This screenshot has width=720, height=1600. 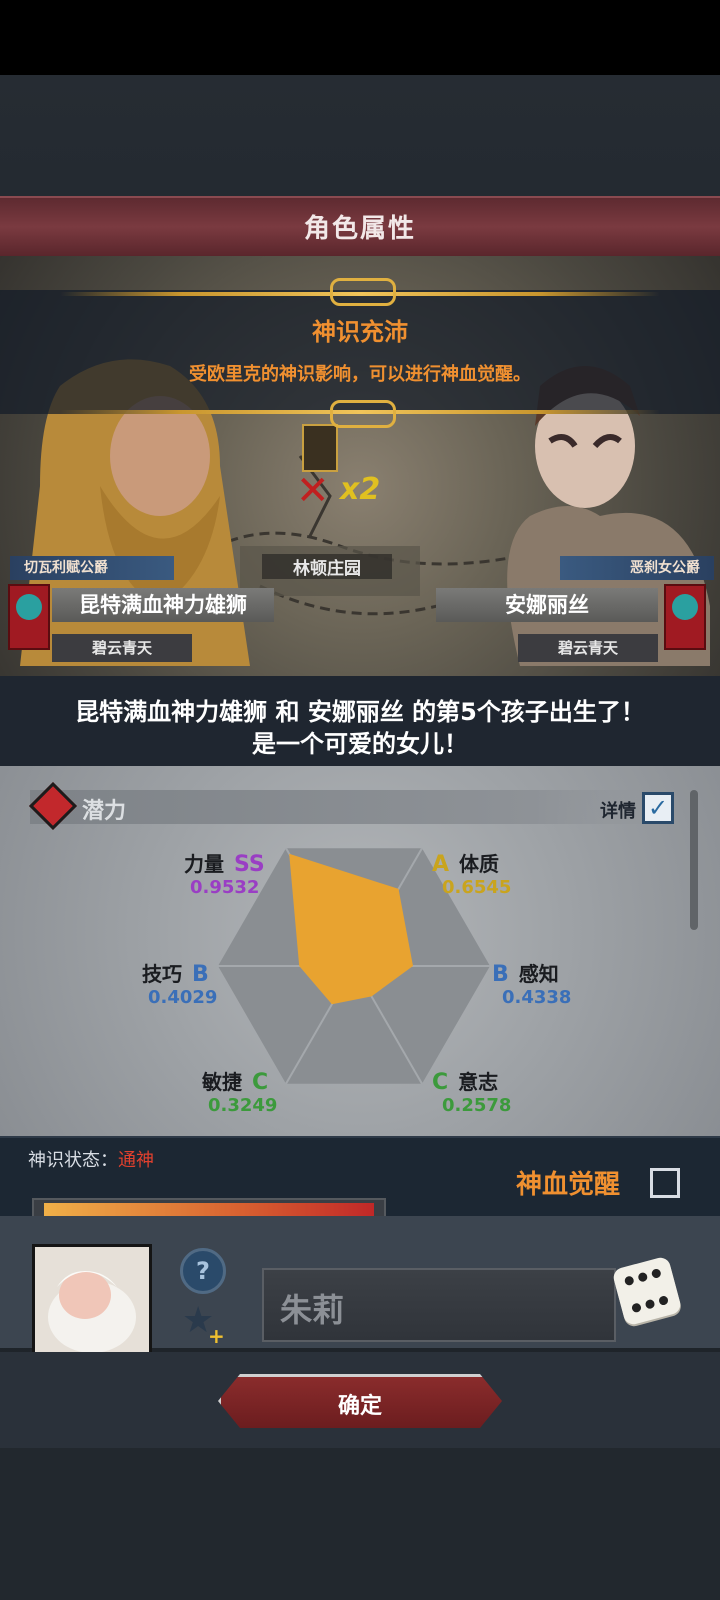 What do you see at coordinates (204, 864) in the screenshot?
I see `stat-name: 力量` at bounding box center [204, 864].